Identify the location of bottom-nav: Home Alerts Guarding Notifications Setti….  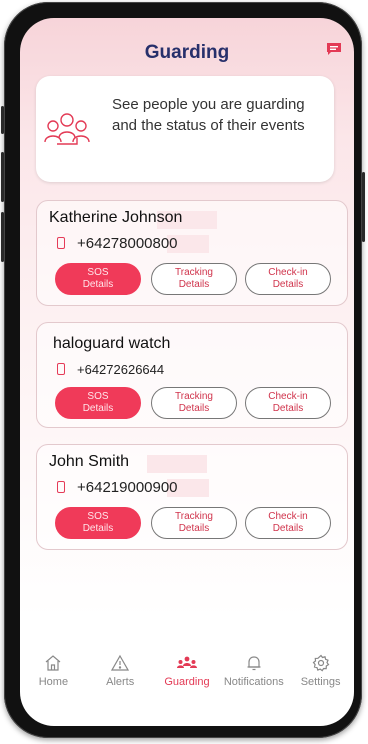
(187, 683).